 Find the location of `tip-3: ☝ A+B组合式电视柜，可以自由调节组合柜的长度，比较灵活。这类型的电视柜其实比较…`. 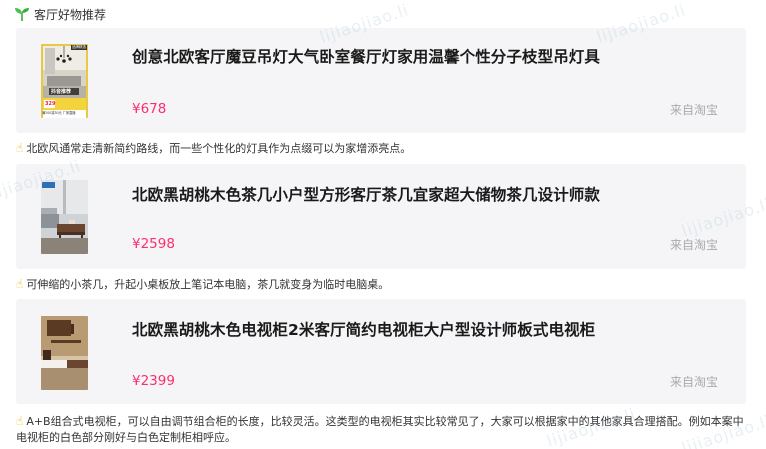

tip-3: ☝ A+B组合式电视柜，可以自由调节组合柜的长度，比较灵活。这类型的电视柜其实比较… is located at coordinates (382, 429).